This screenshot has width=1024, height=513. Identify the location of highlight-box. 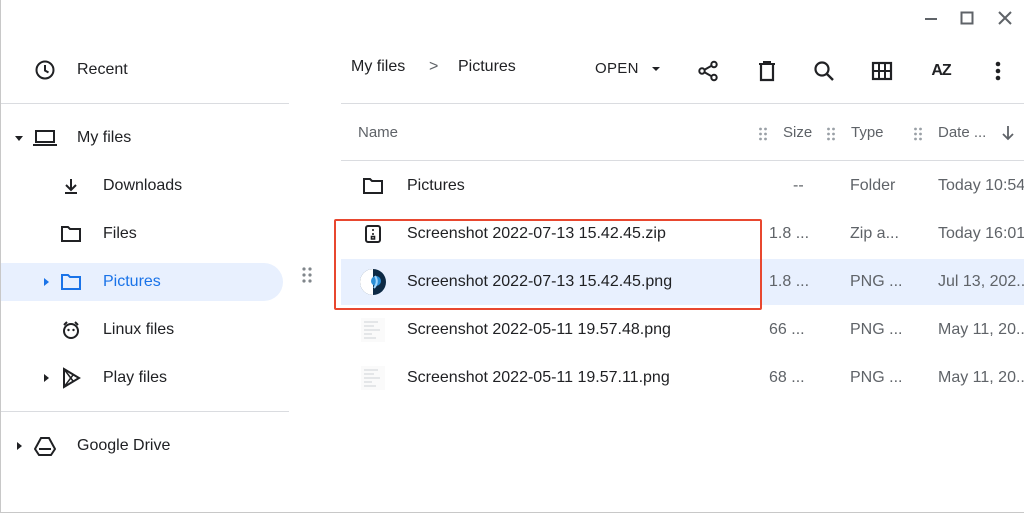
(548, 264).